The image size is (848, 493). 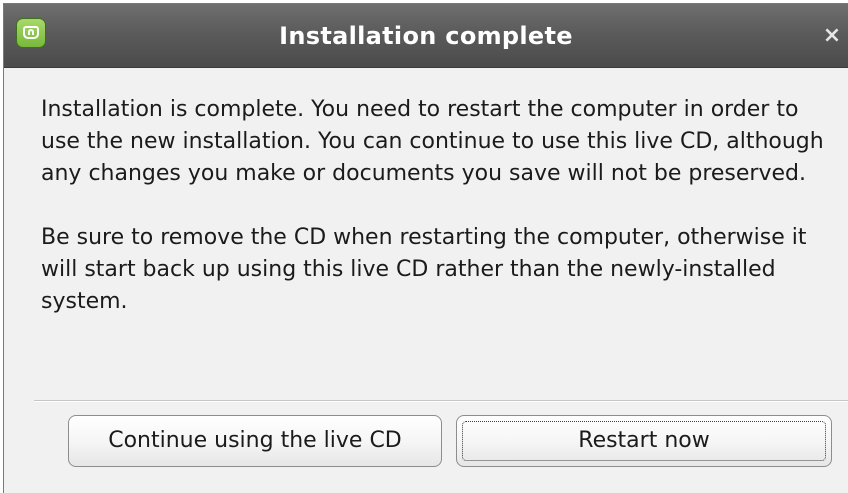 I want to click on continue-live-cd-label: Continue using the live CD, so click(x=255, y=440).